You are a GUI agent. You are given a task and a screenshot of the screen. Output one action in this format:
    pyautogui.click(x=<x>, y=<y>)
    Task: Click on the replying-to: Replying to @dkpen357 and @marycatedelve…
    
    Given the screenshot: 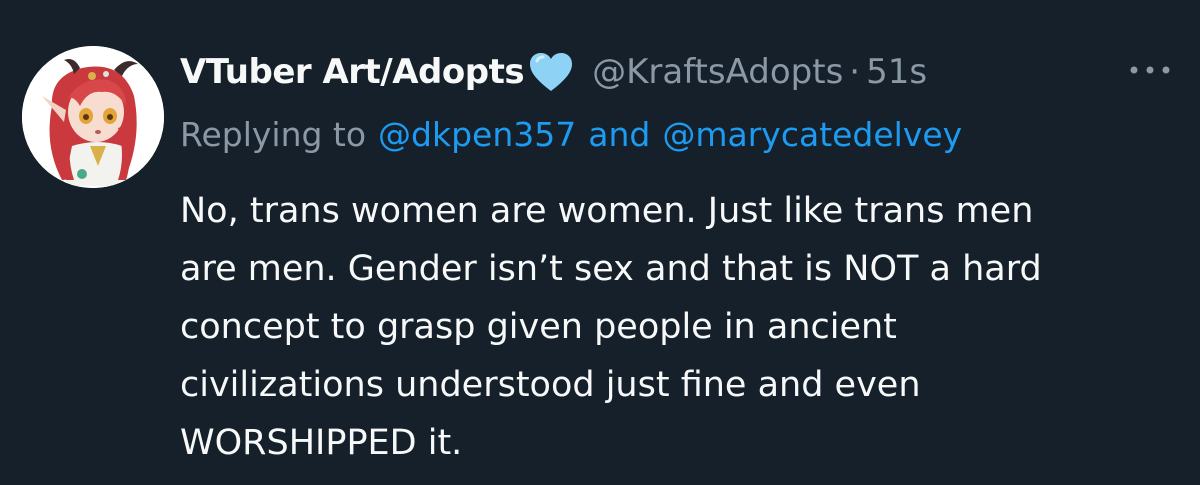 What is the action you would take?
    pyautogui.click(x=571, y=134)
    